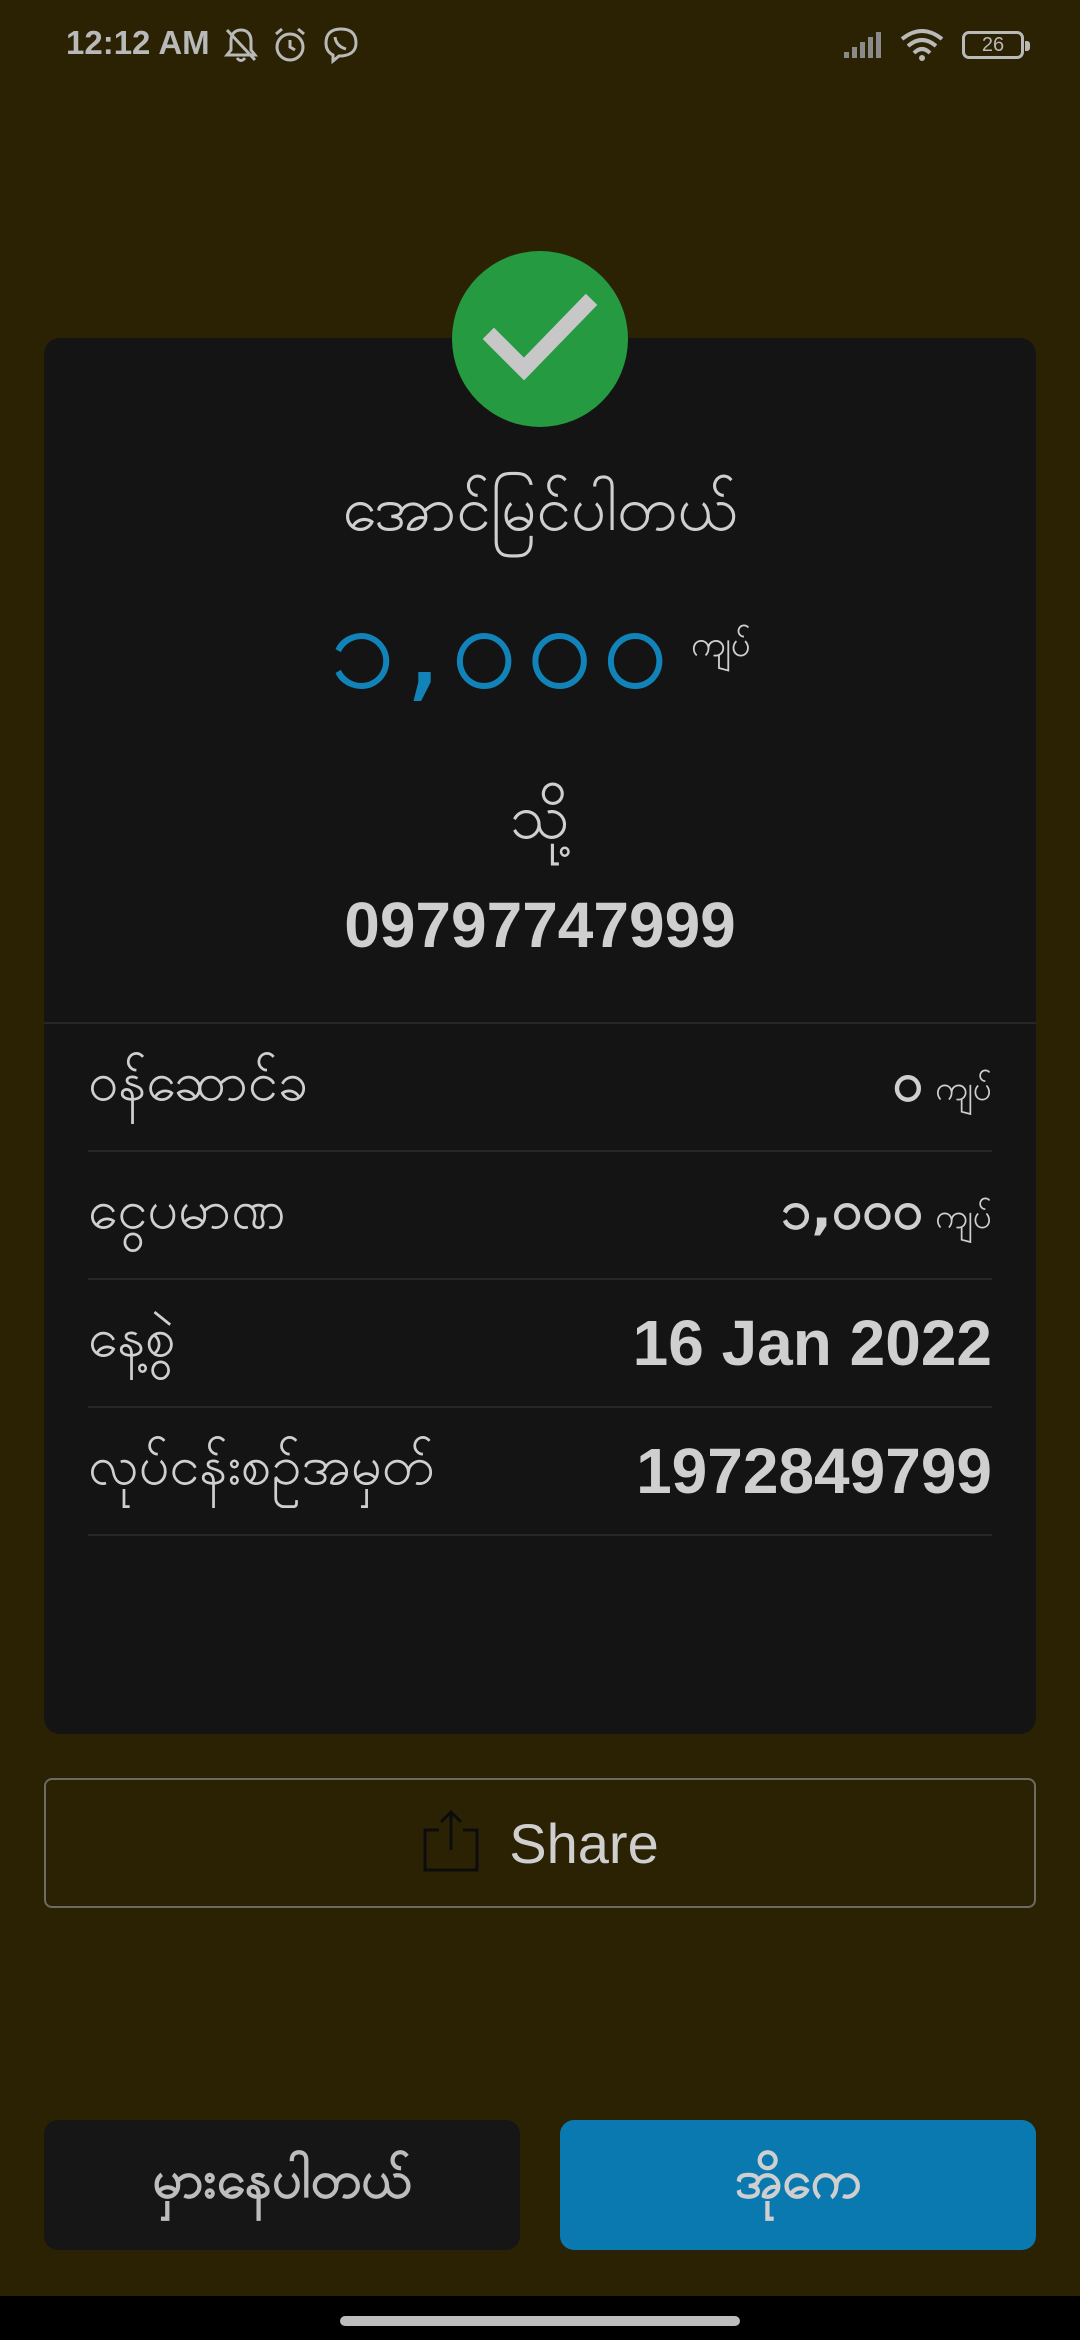  I want to click on fee-unit: ကျပ်, so click(963, 1088).